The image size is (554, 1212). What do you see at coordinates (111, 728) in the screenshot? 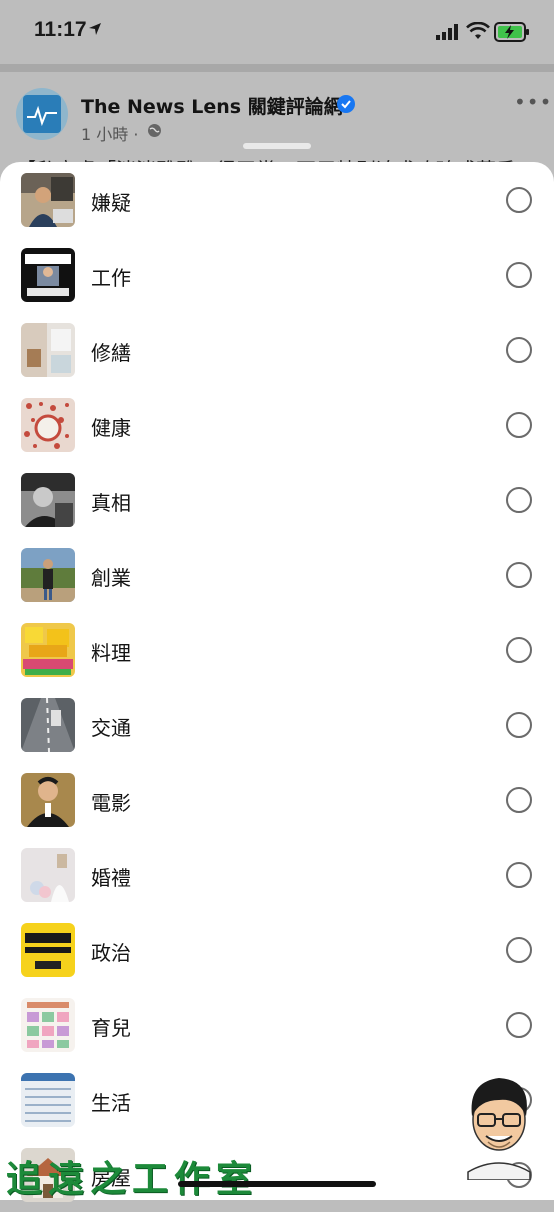
I see `category-label: 交通` at bounding box center [111, 728].